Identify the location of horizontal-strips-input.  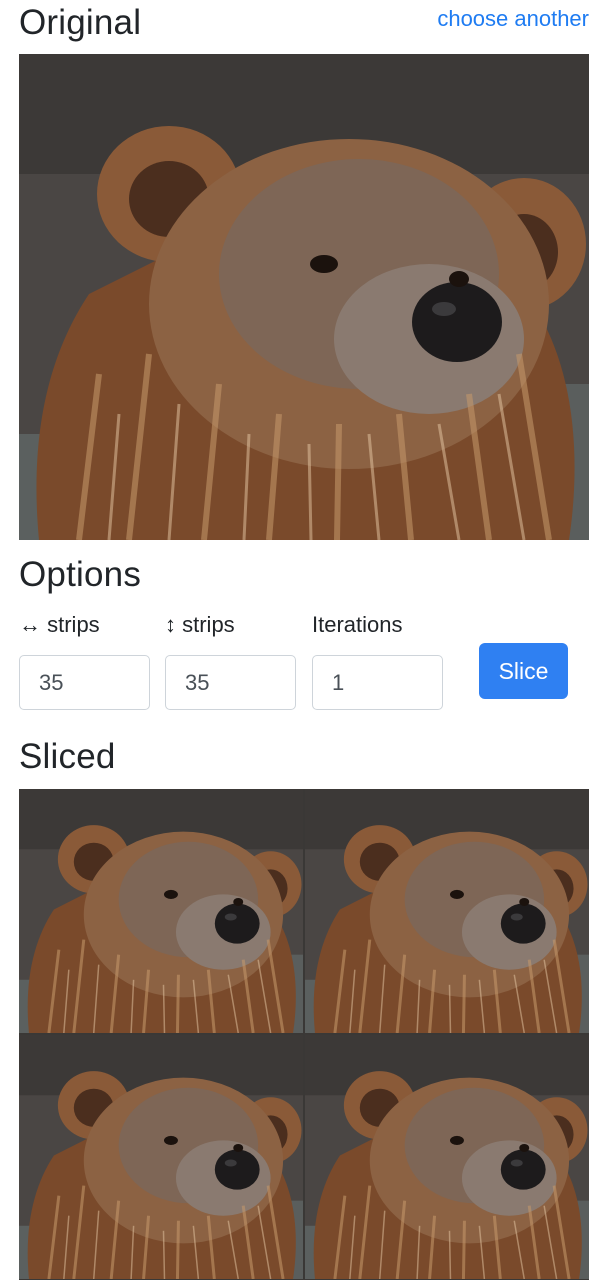
(84, 682).